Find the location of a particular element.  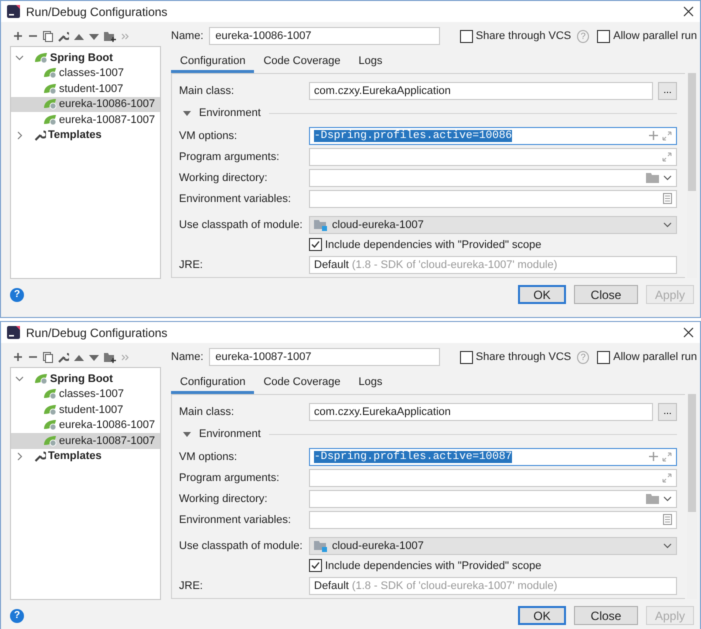

field-label: Main class: is located at coordinates (207, 90).